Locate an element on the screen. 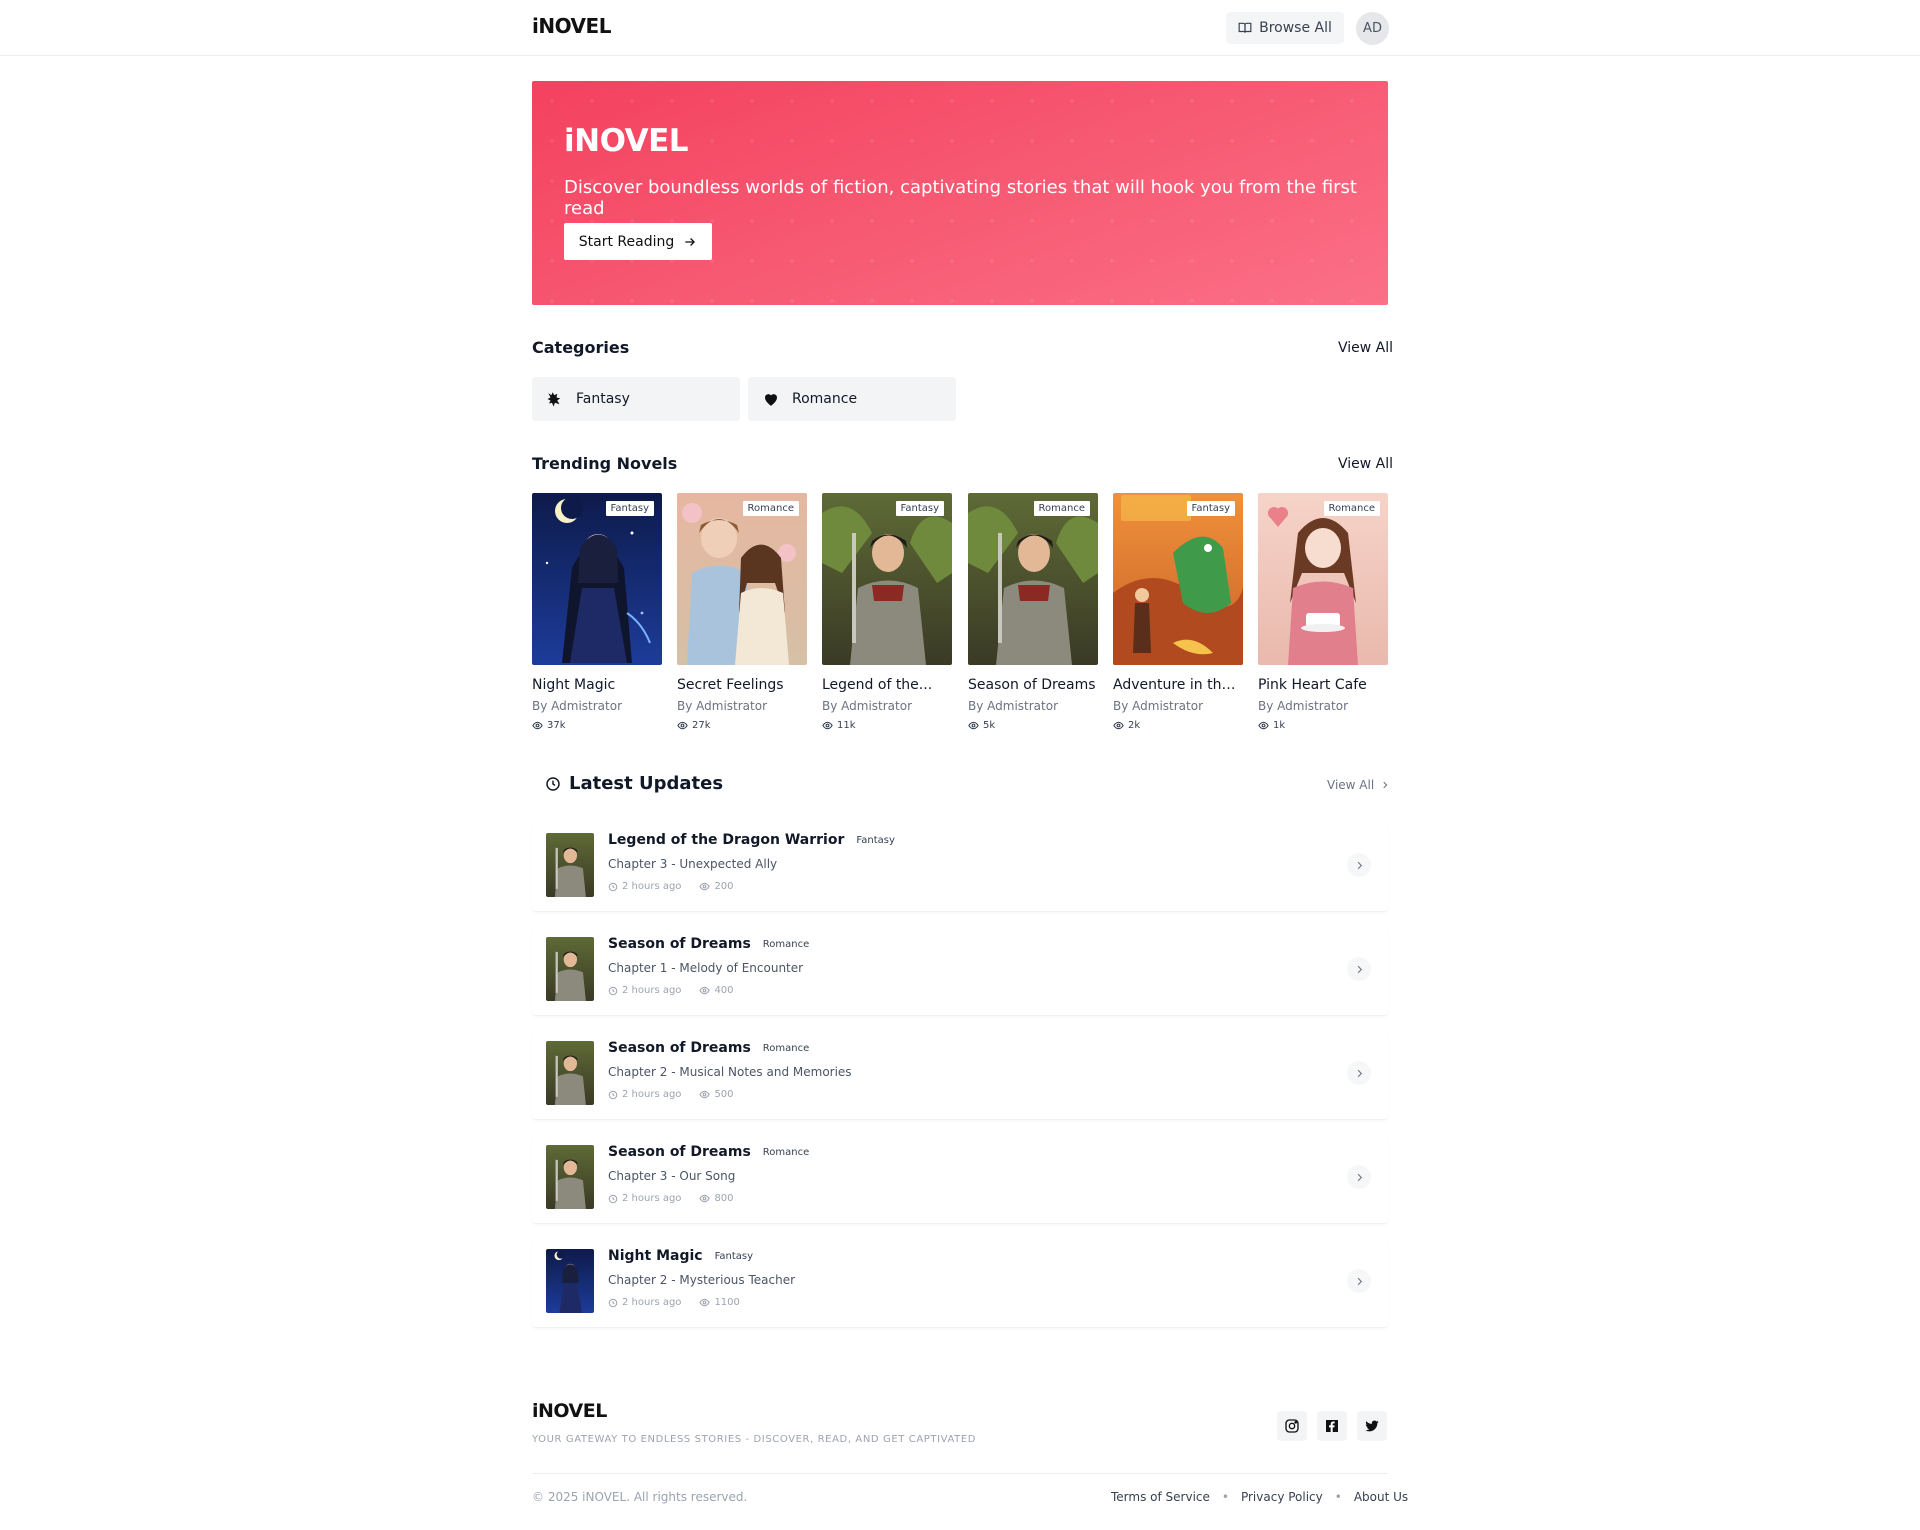  browse-all-button: Browse All is located at coordinates (1285, 28).